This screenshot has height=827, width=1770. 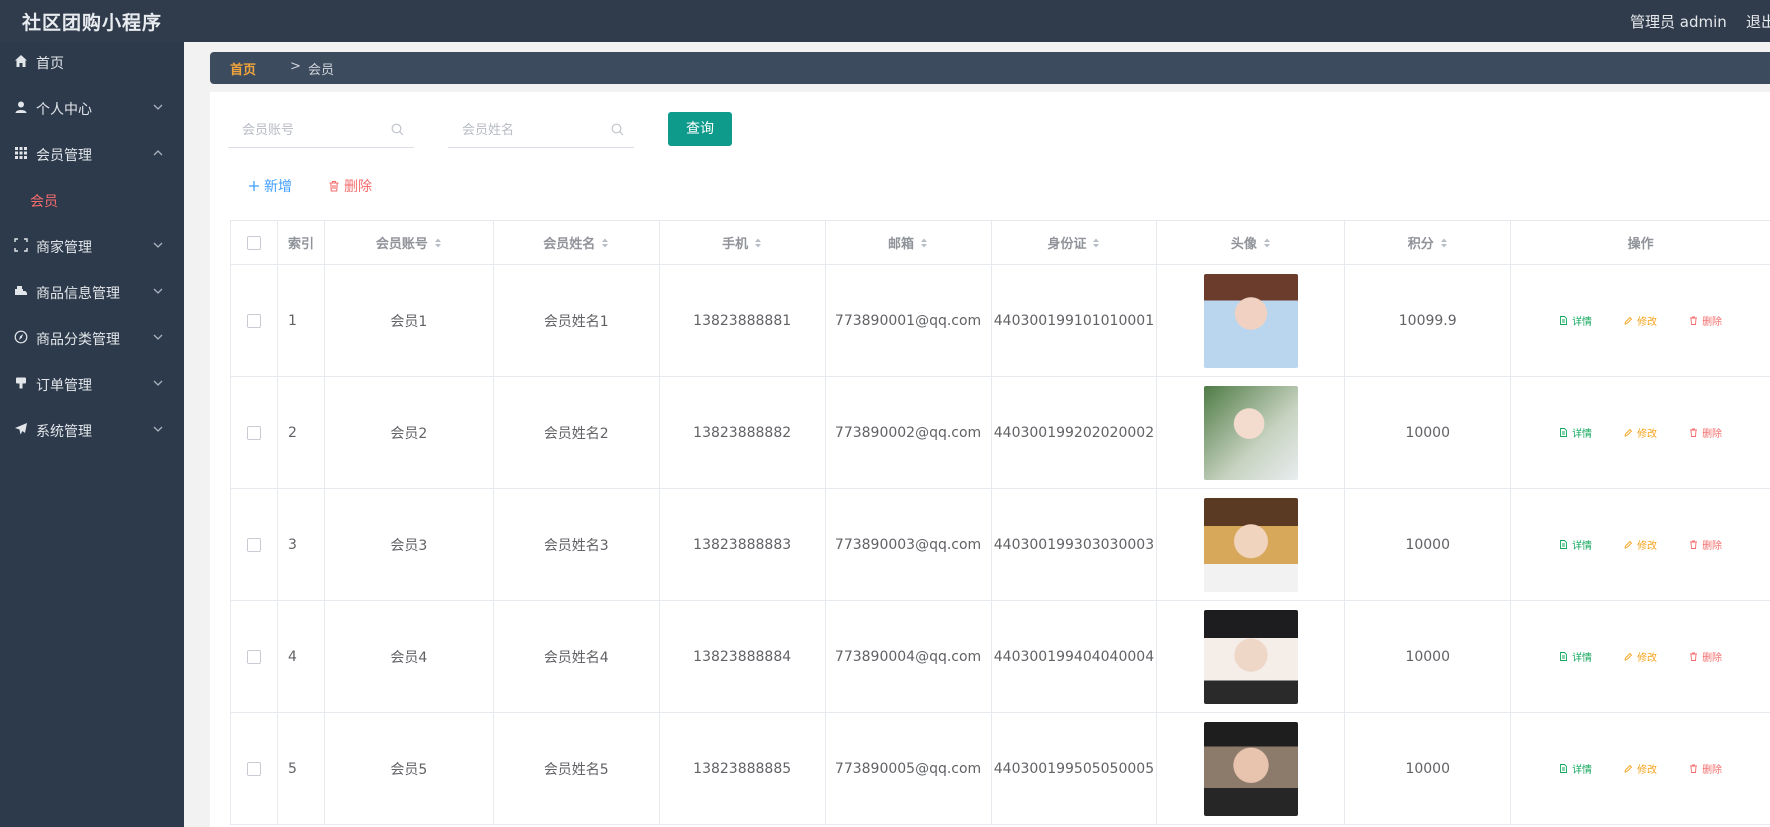 I want to click on header-score: 积分, so click(x=1428, y=242).